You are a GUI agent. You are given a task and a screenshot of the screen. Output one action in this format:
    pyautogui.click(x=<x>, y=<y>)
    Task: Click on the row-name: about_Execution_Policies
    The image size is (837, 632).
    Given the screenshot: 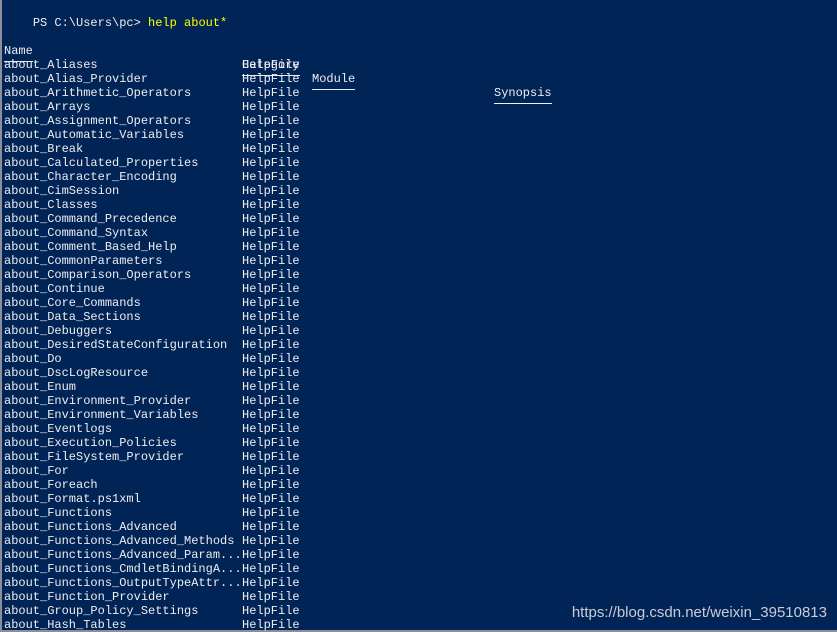 What is the action you would take?
    pyautogui.click(x=90, y=443)
    